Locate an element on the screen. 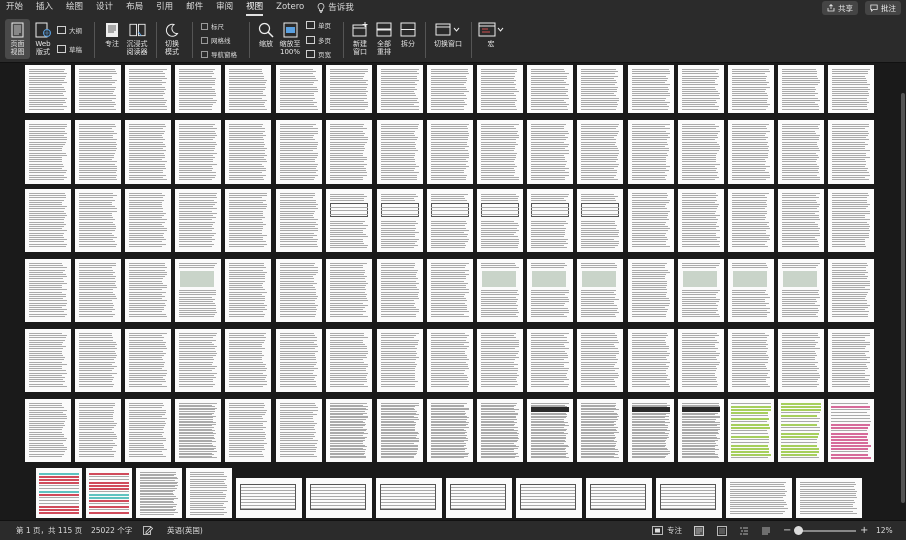  tab-draw: 绘图 is located at coordinates (74, 8).